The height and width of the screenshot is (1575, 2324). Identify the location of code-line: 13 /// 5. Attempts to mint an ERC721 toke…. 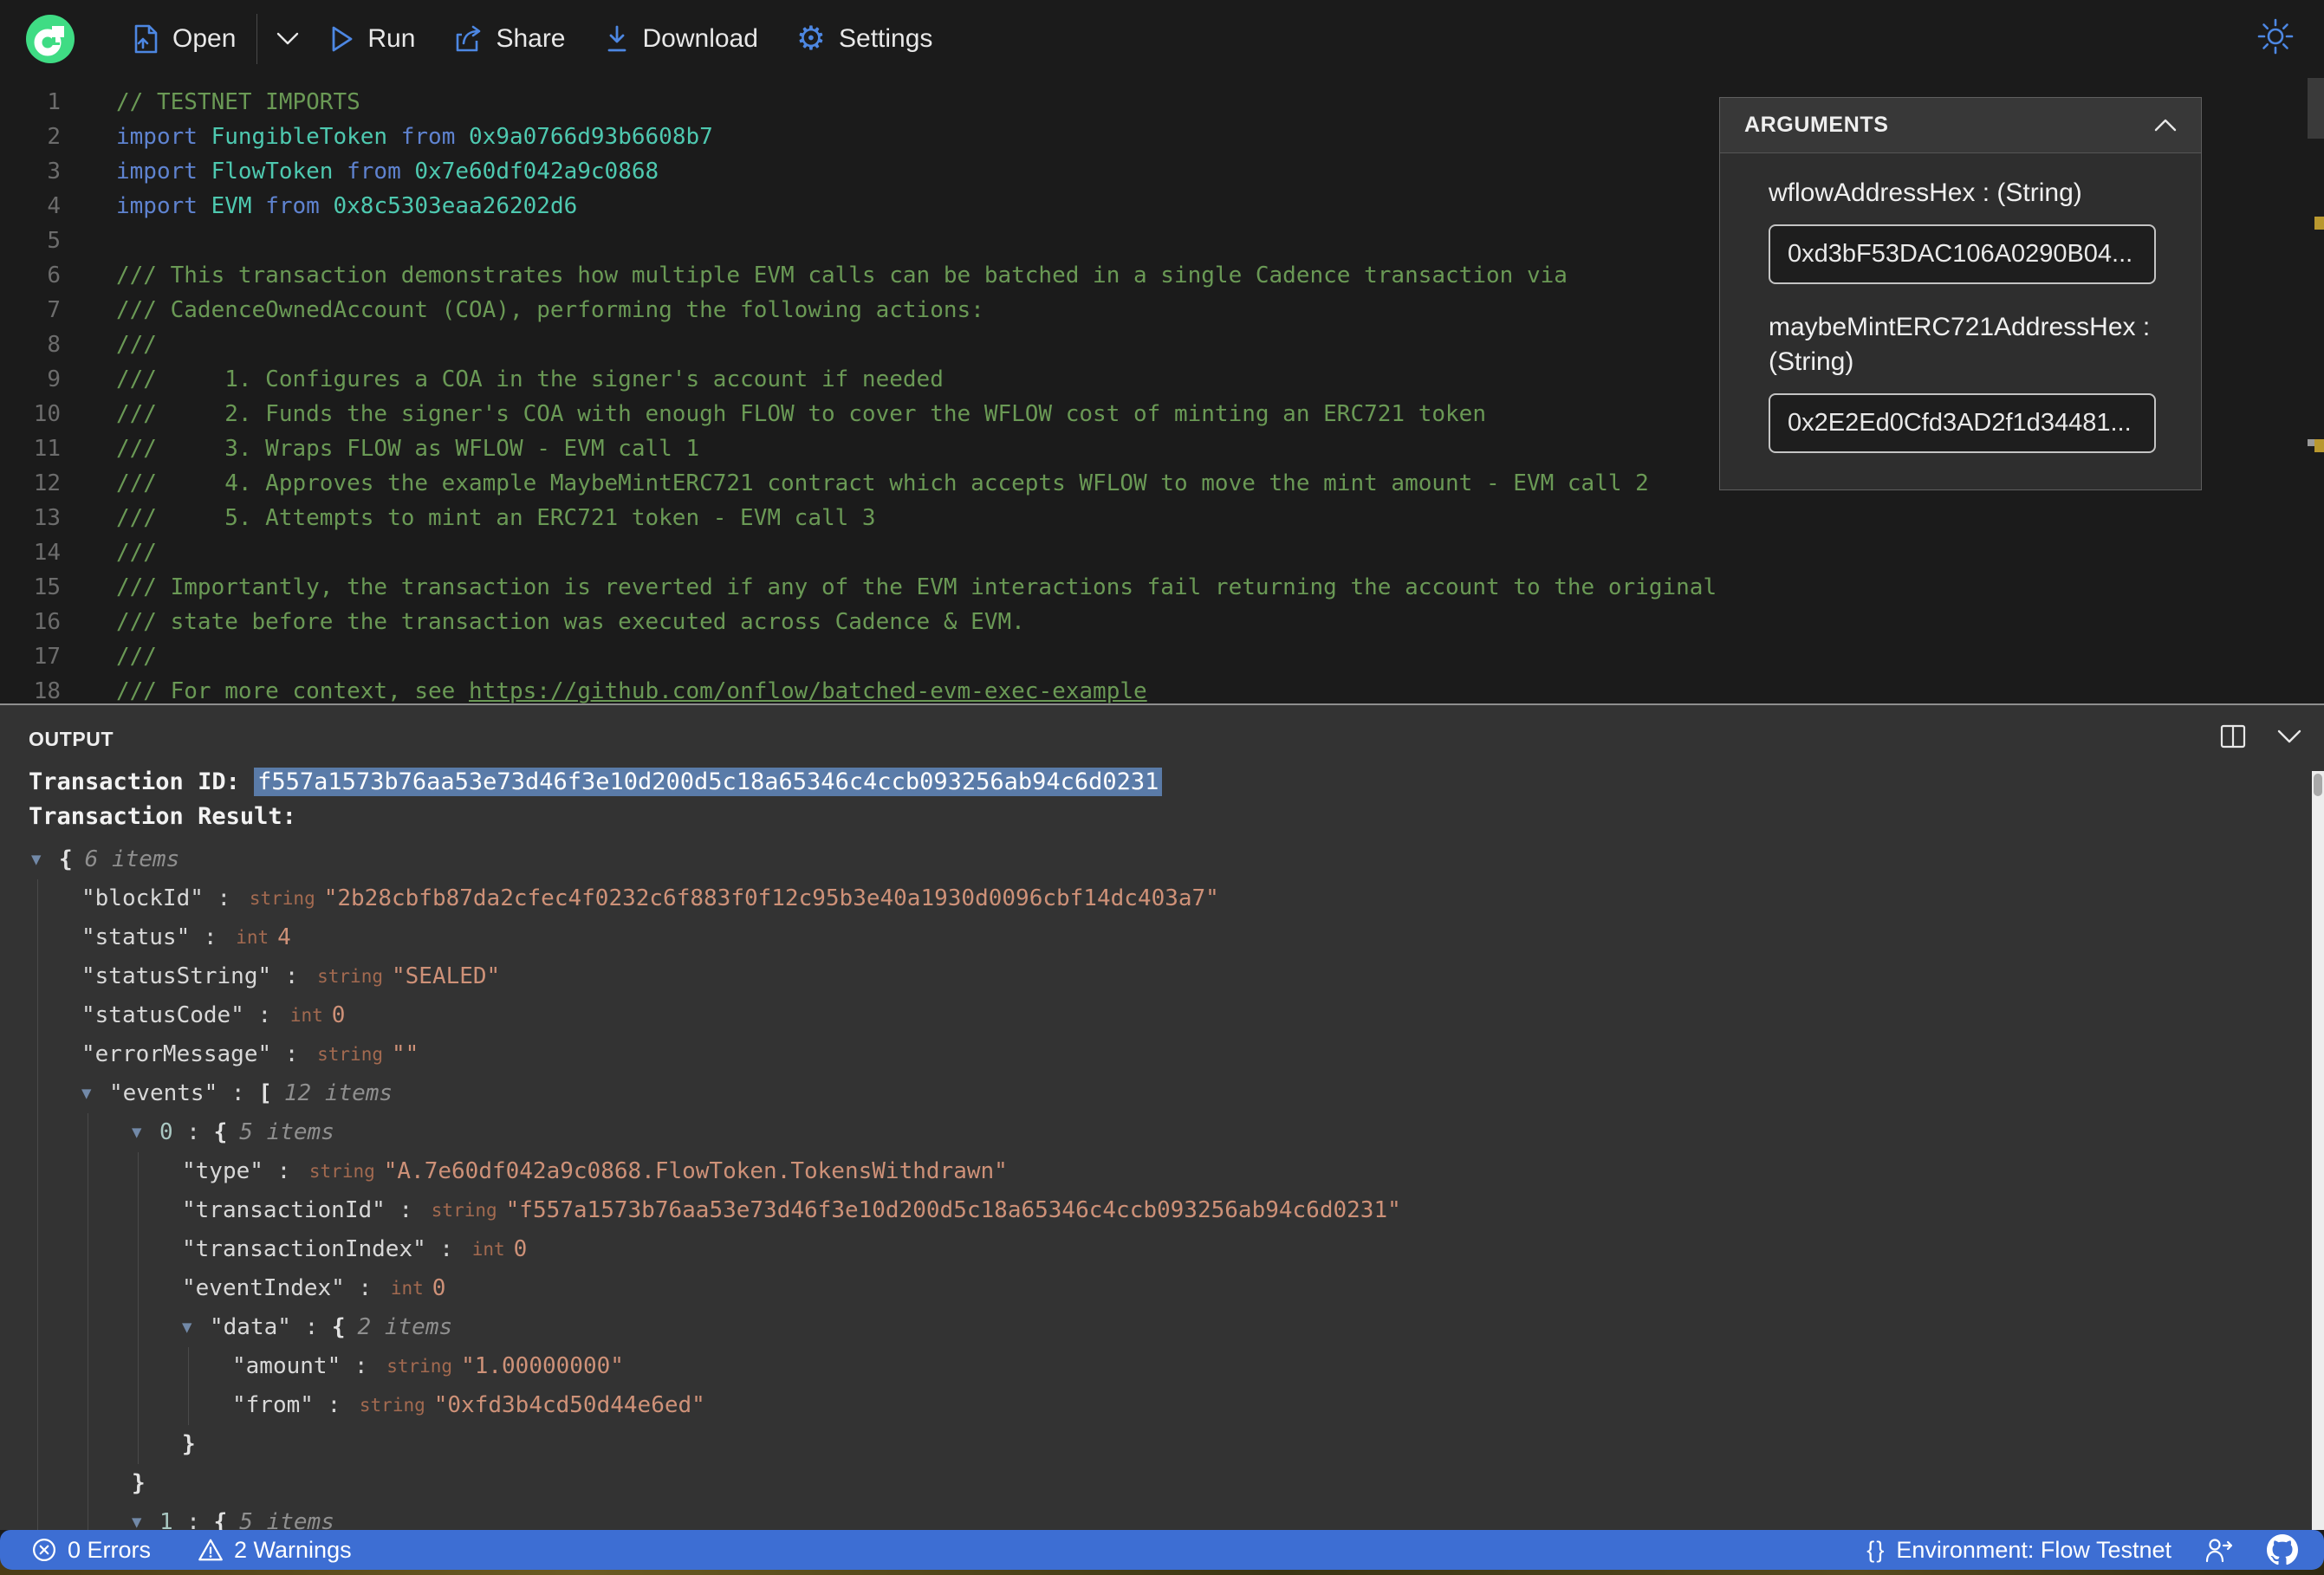
(1162, 518).